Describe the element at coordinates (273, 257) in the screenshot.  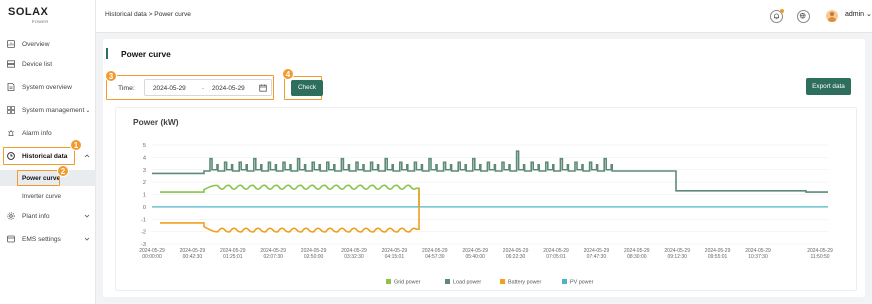
I see `x-tick-label: 02:07:30` at that location.